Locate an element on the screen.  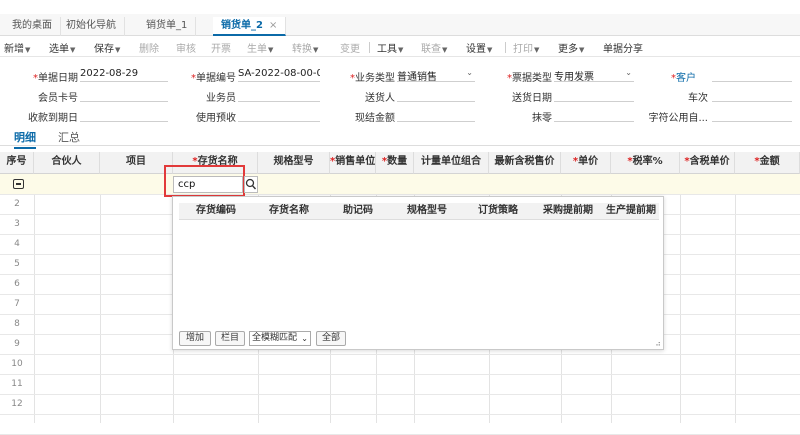
toolbar-divider is located at coordinates (369, 47).